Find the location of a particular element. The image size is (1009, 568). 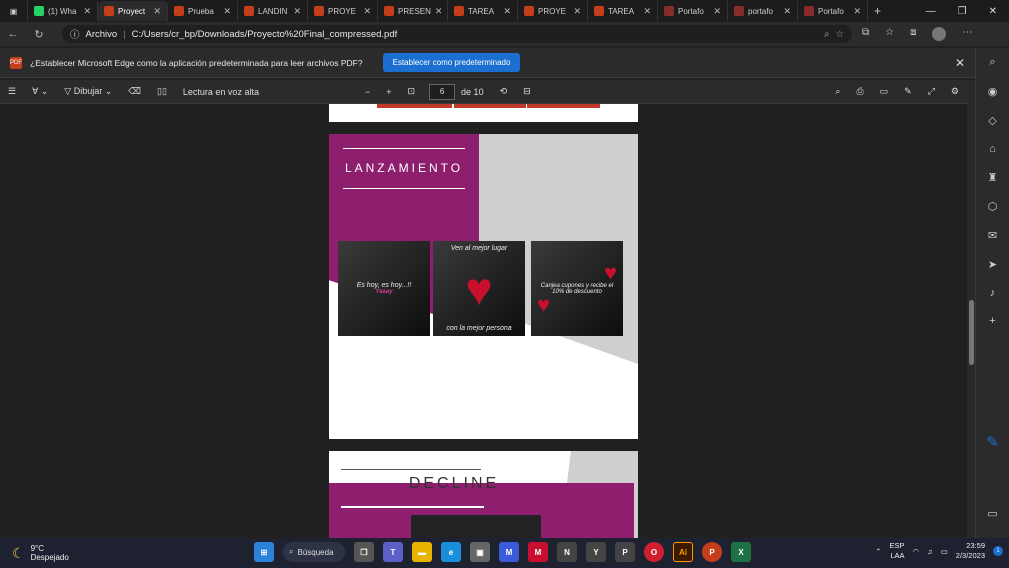

app-icon: P is located at coordinates (625, 552).